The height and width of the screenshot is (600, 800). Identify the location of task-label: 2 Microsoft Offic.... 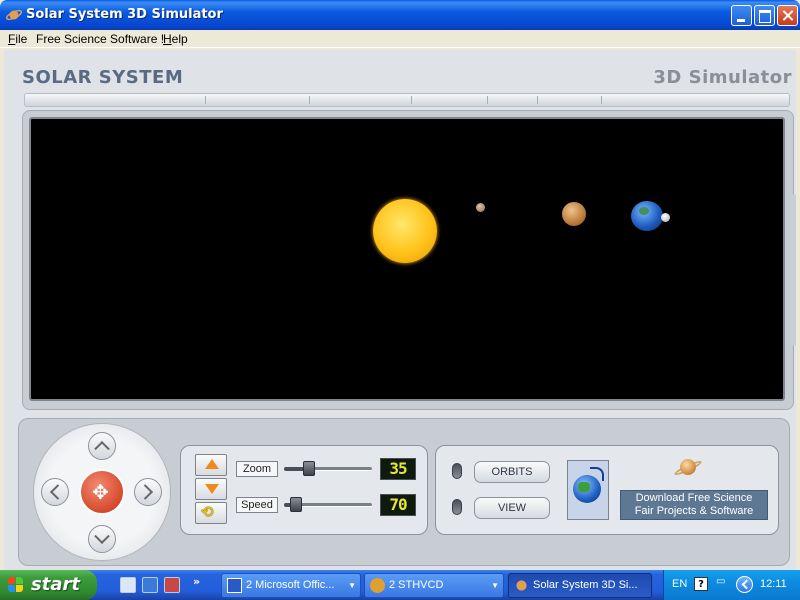
(290, 585).